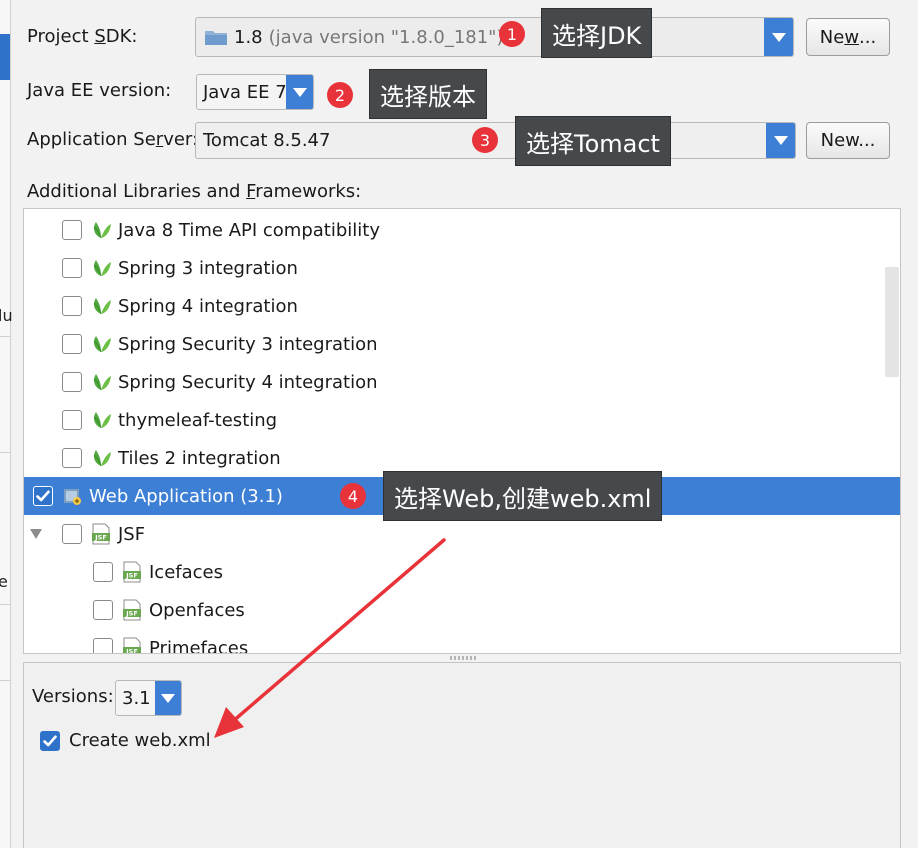 The width and height of the screenshot is (918, 848). I want to click on annotation-arrow, so click(330, 638).